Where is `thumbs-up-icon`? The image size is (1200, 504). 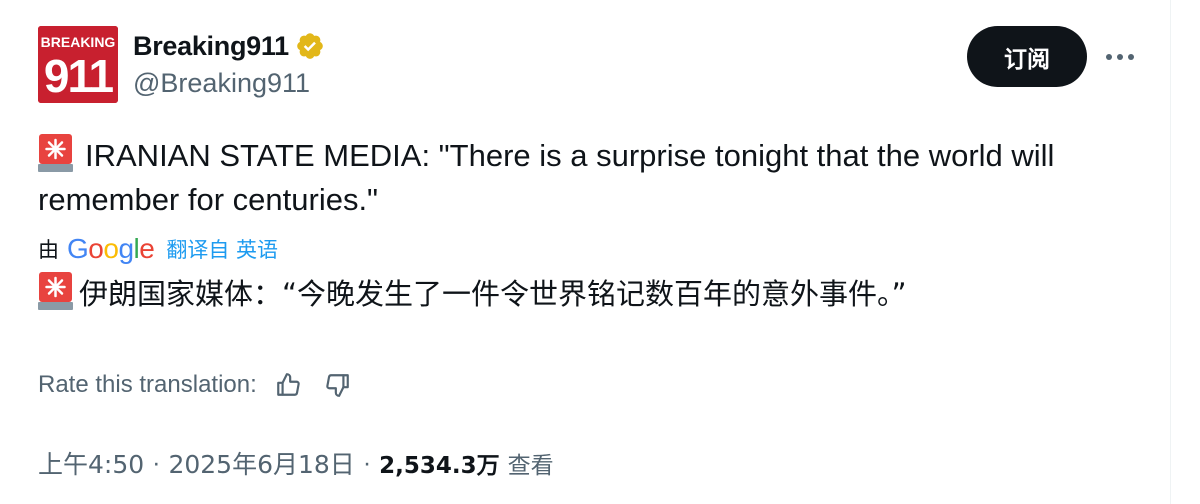
thumbs-up-icon is located at coordinates (288, 385).